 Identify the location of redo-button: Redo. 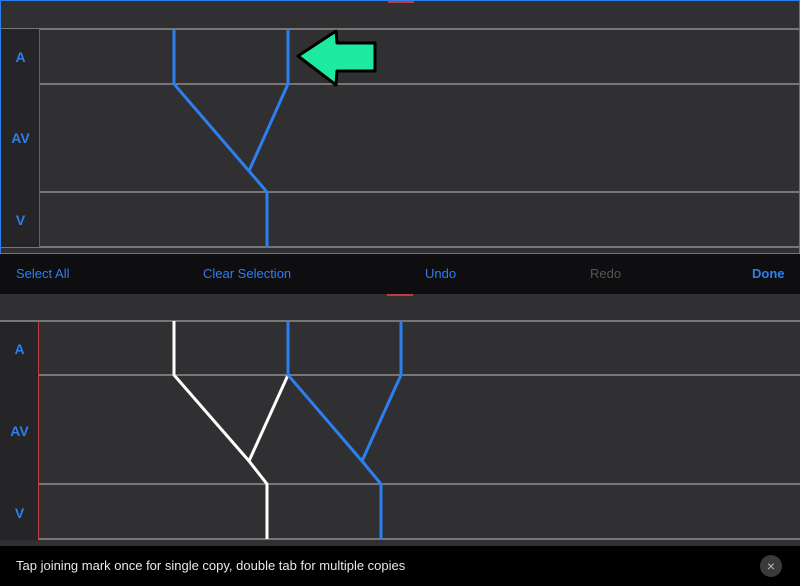
(605, 274).